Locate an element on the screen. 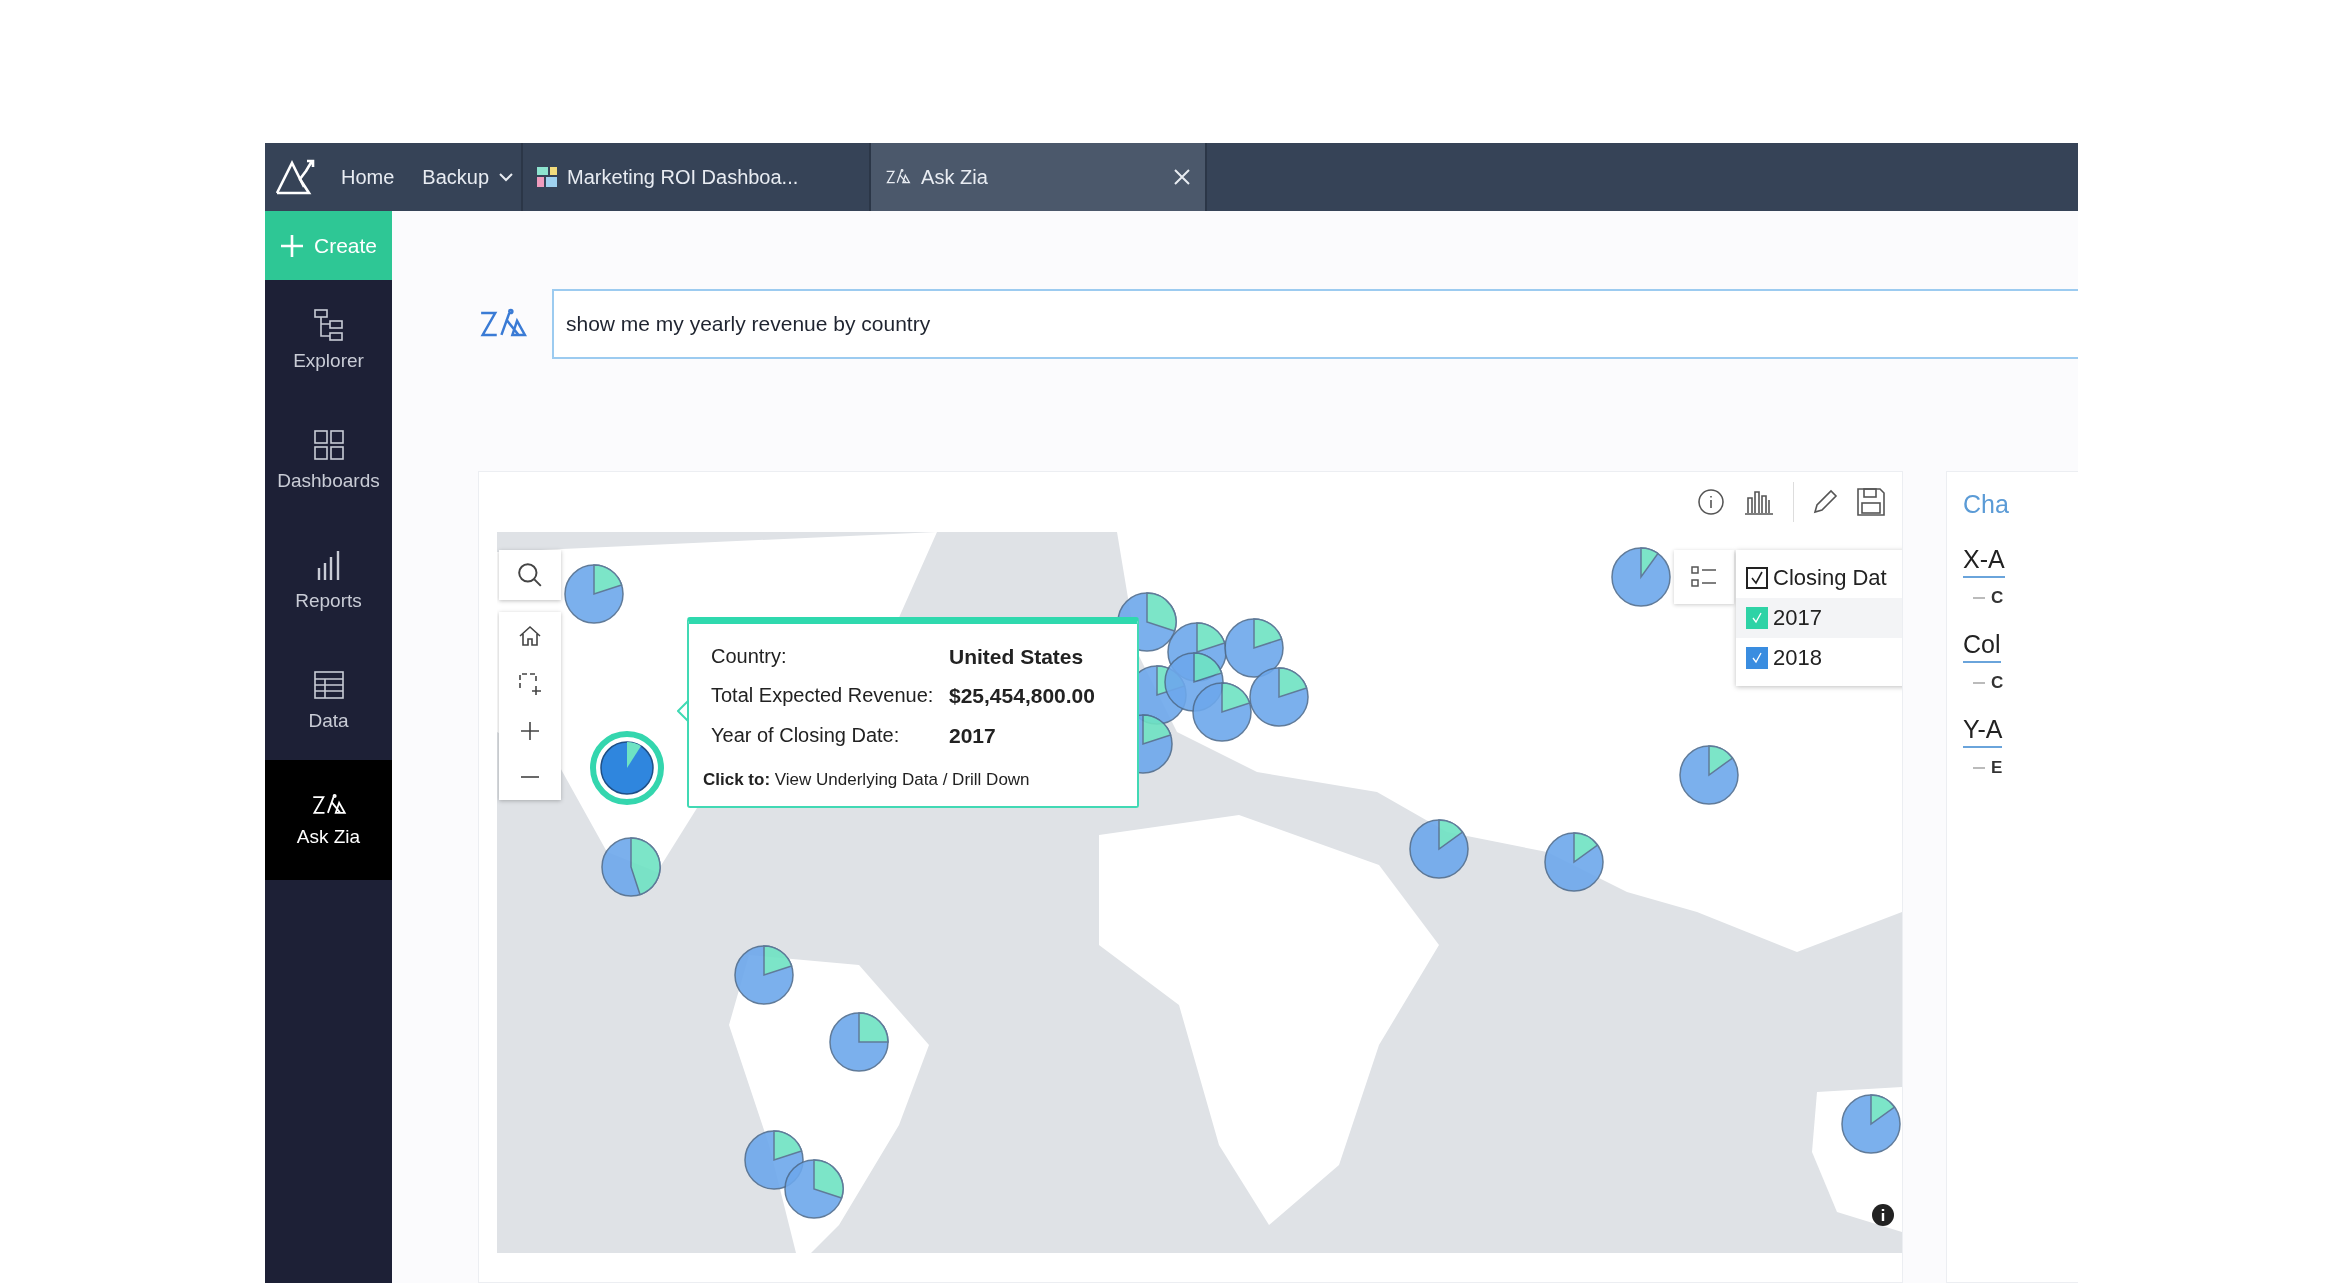 This screenshot has width=2343, height=1283. sidebar-item: Reports is located at coordinates (328, 580).